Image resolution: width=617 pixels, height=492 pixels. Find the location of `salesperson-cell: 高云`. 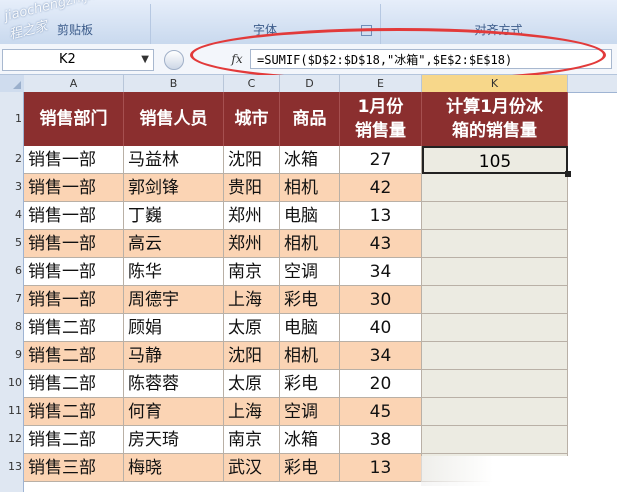

salesperson-cell: 高云 is located at coordinates (174, 244).